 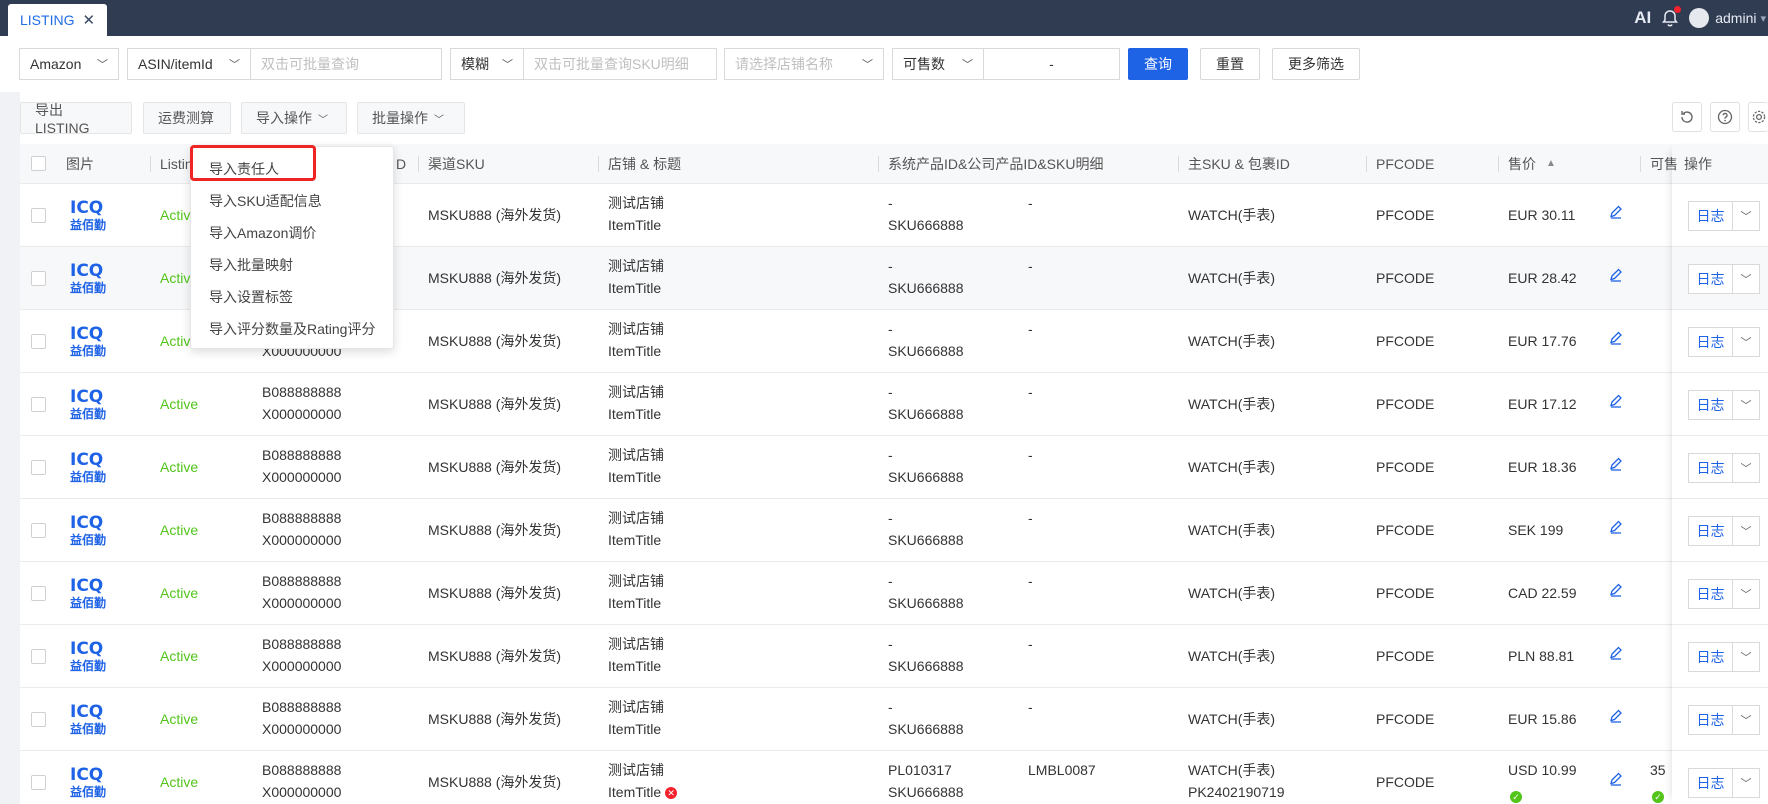 What do you see at coordinates (187, 118) in the screenshot?
I see `freight-calc-button: 运费测算` at bounding box center [187, 118].